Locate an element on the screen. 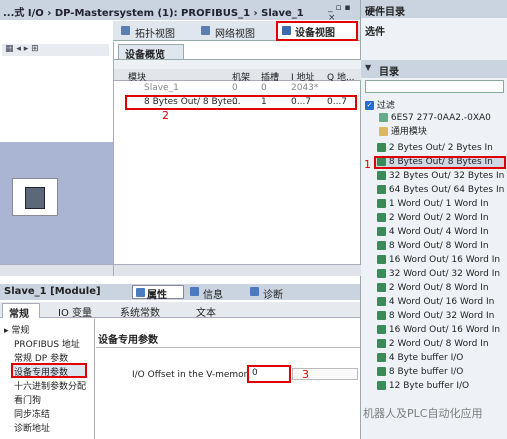  table-row-selected: 8 Bytes Out/ 8 Byte... 0 1 0...7 0...7 is located at coordinates (241, 102).